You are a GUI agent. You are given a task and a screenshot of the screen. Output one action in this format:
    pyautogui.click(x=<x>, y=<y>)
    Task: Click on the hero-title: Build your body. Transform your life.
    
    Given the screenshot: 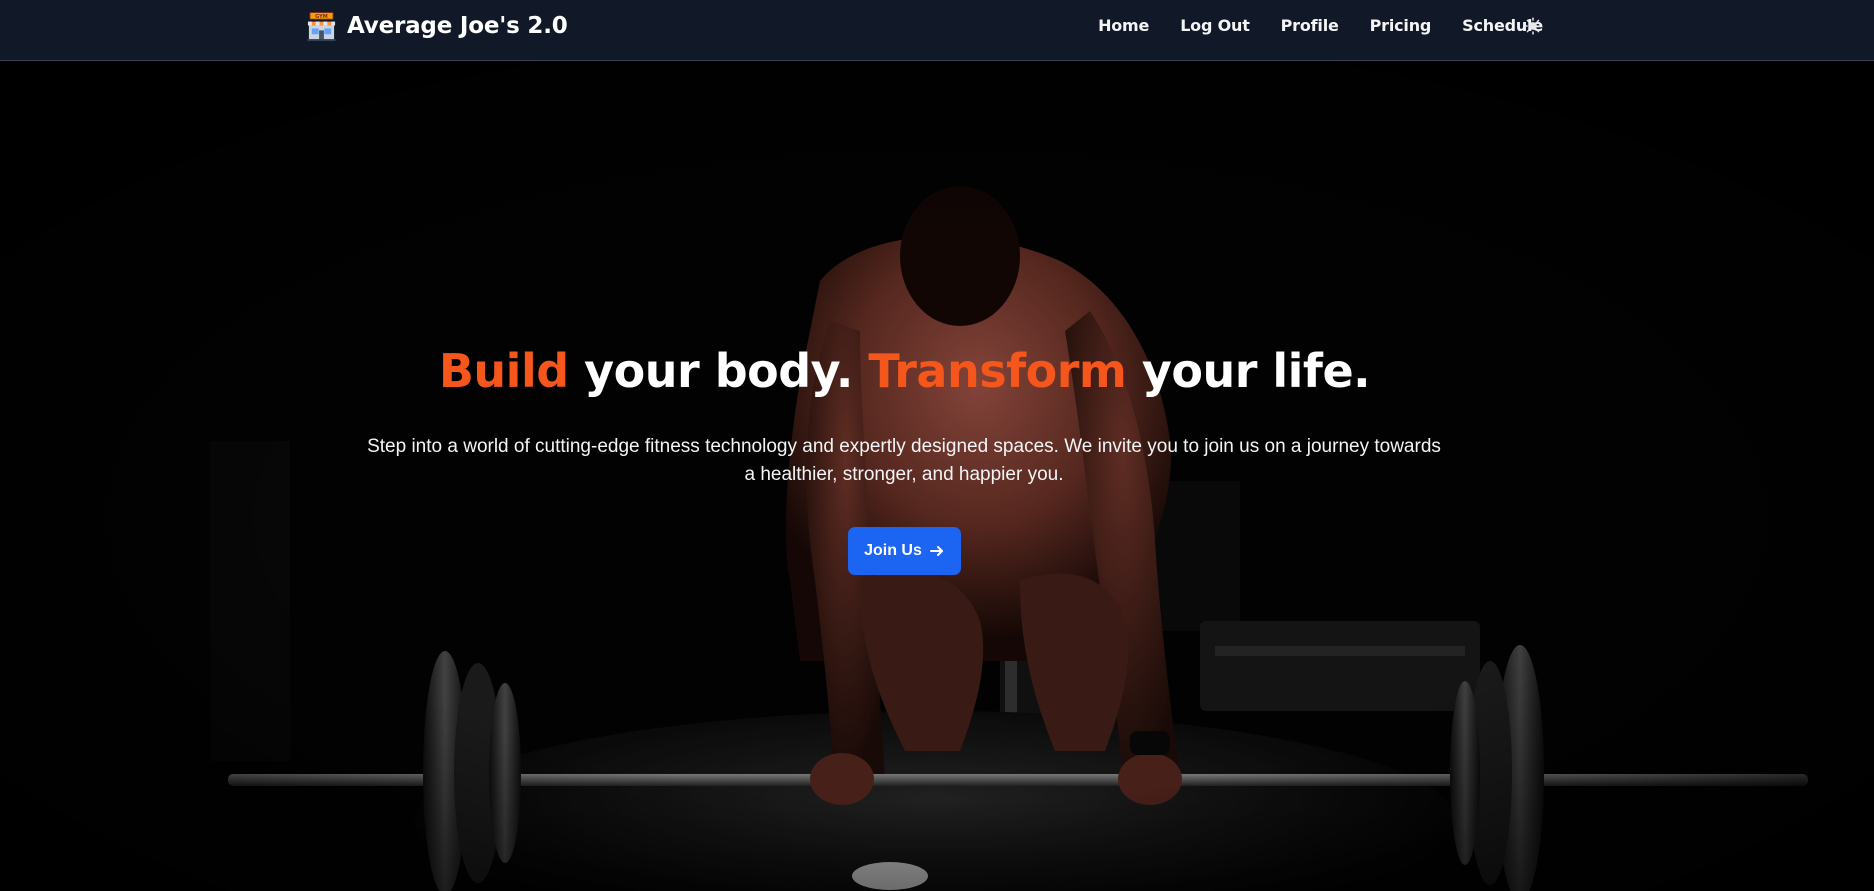 What is the action you would take?
    pyautogui.click(x=904, y=371)
    